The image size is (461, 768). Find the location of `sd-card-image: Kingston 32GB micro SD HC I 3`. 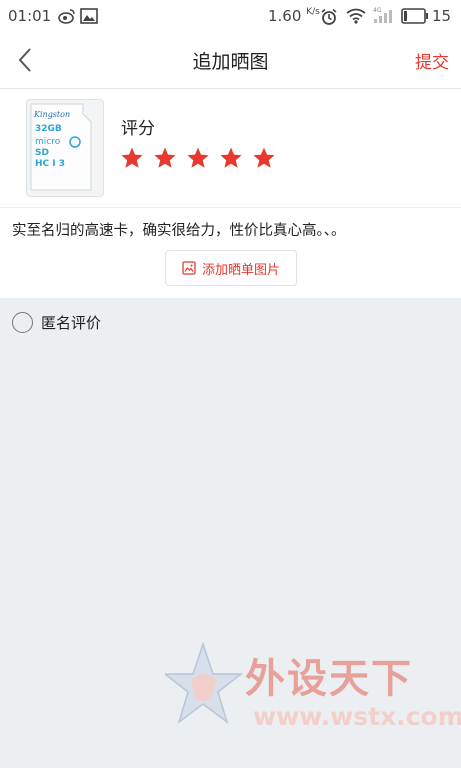

sd-card-image: Kingston 32GB micro SD HC I 3 is located at coordinates (61, 147).